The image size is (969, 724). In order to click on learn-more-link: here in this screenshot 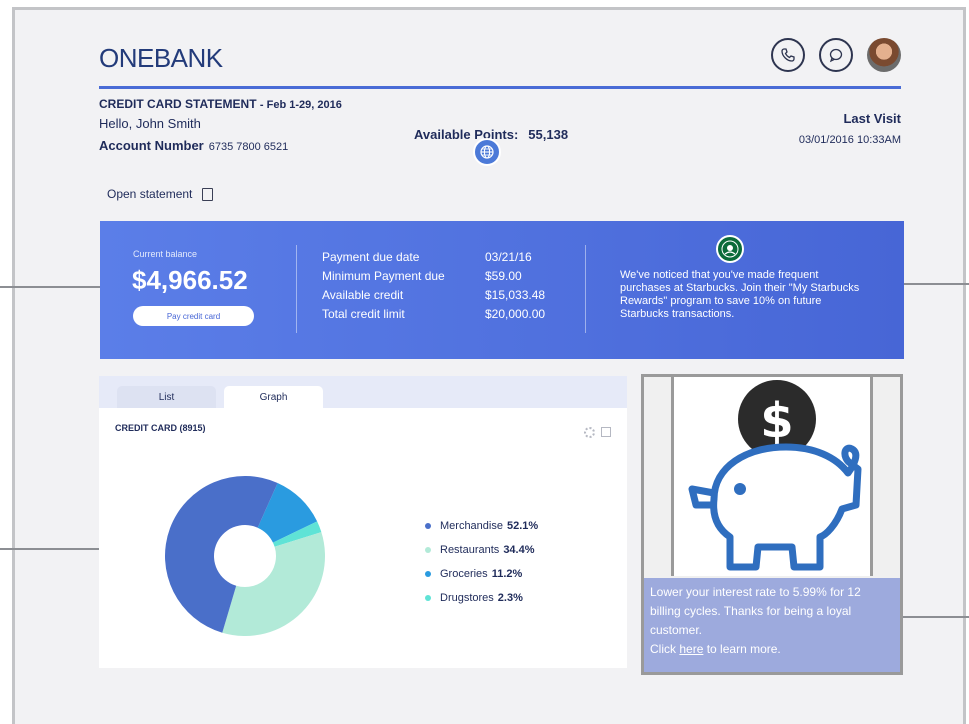, I will do `click(691, 649)`.